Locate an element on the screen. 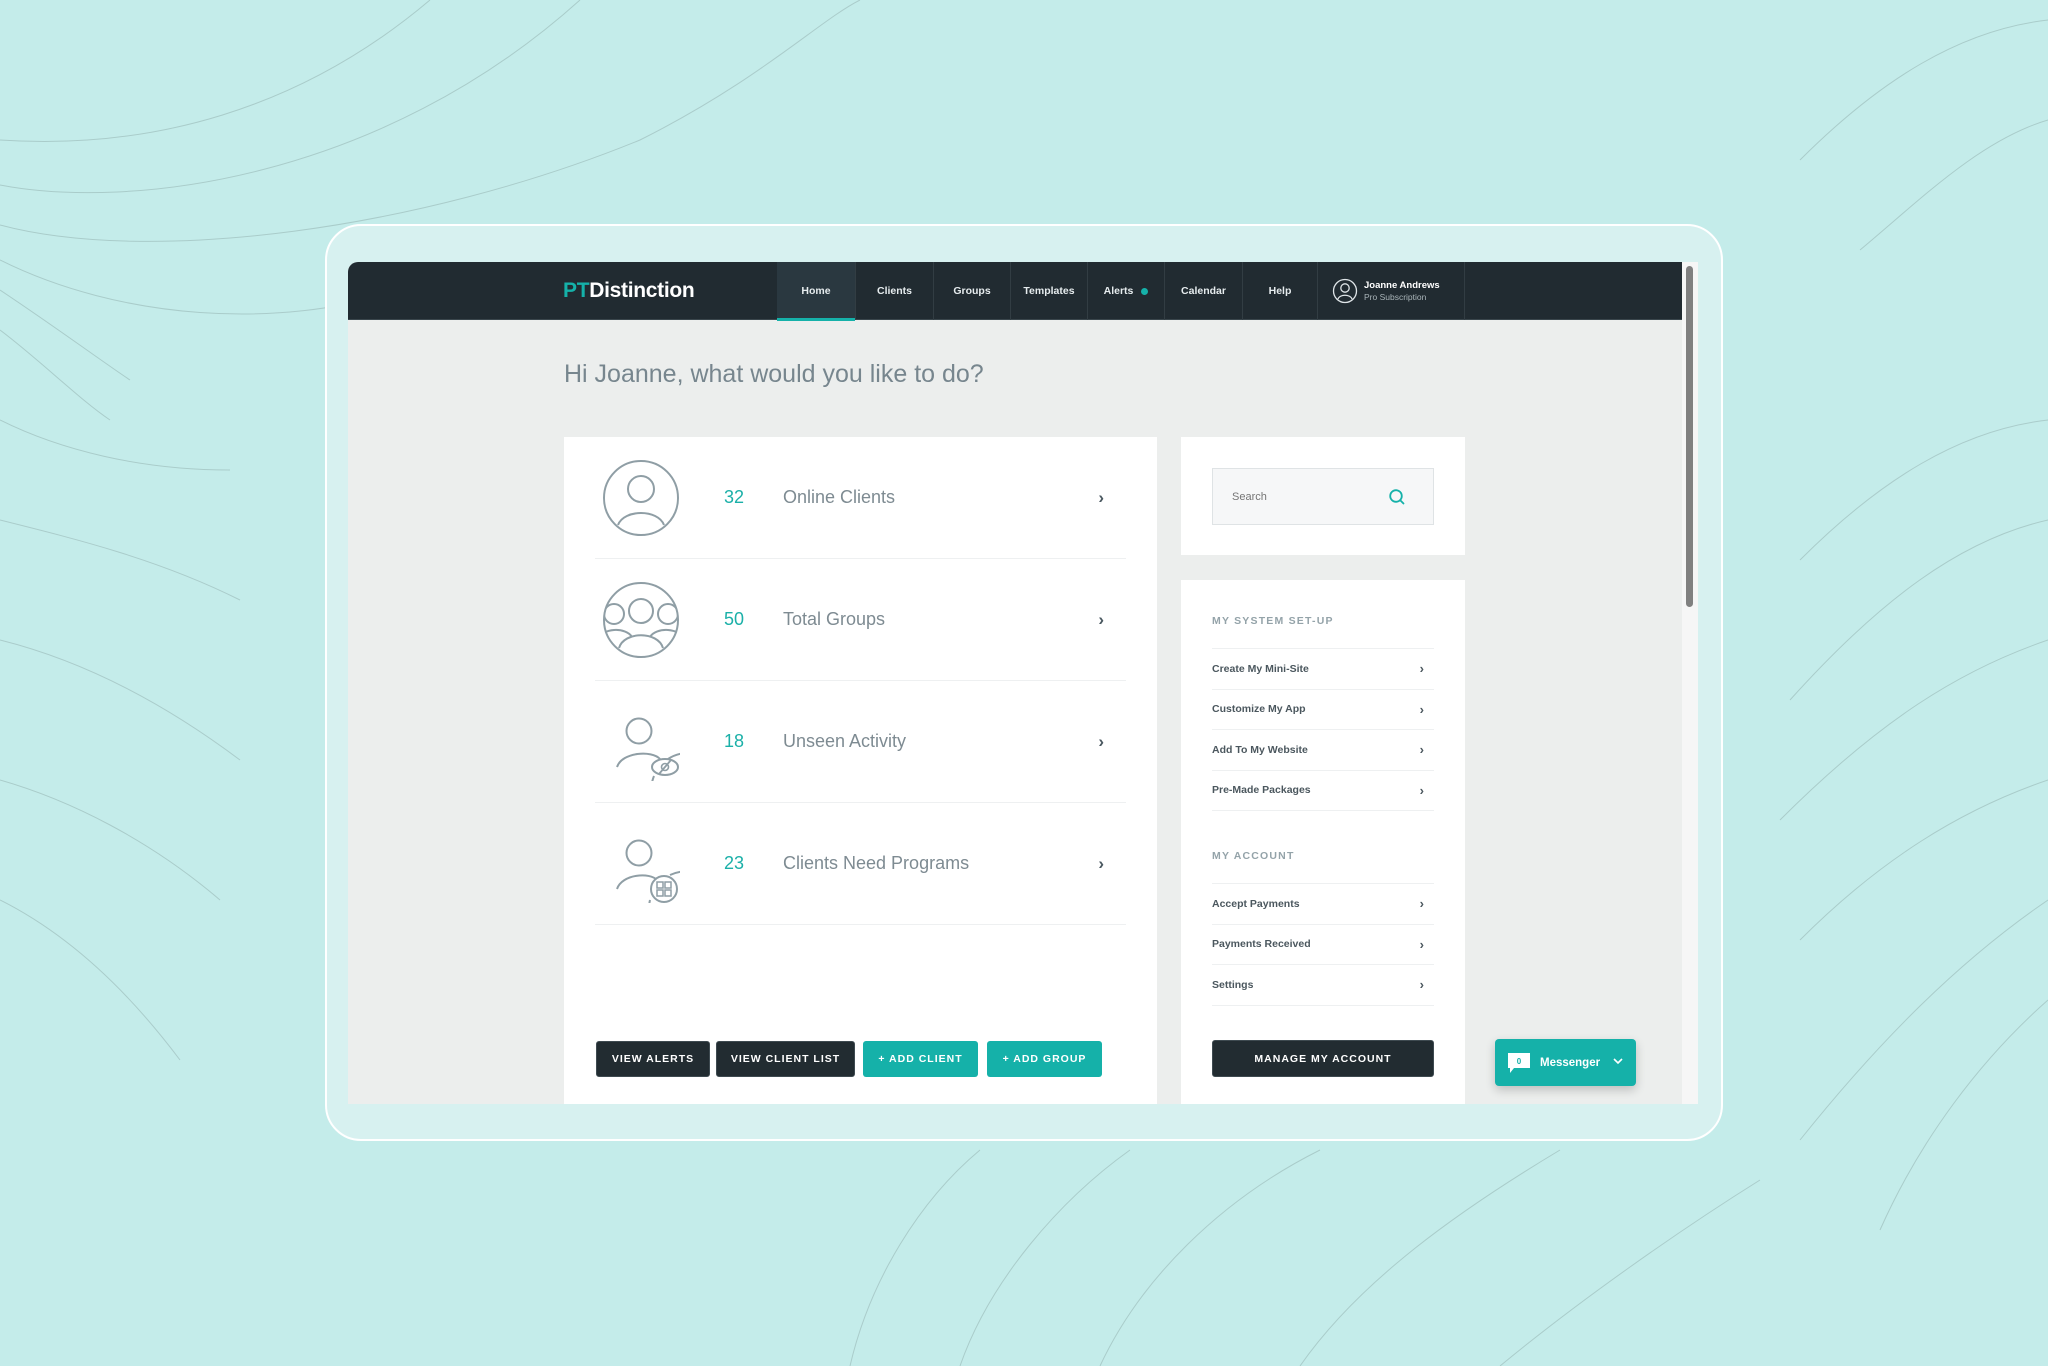 The height and width of the screenshot is (1366, 2048). user-info: Joanne Andrews Pro Subscription is located at coordinates (1402, 291).